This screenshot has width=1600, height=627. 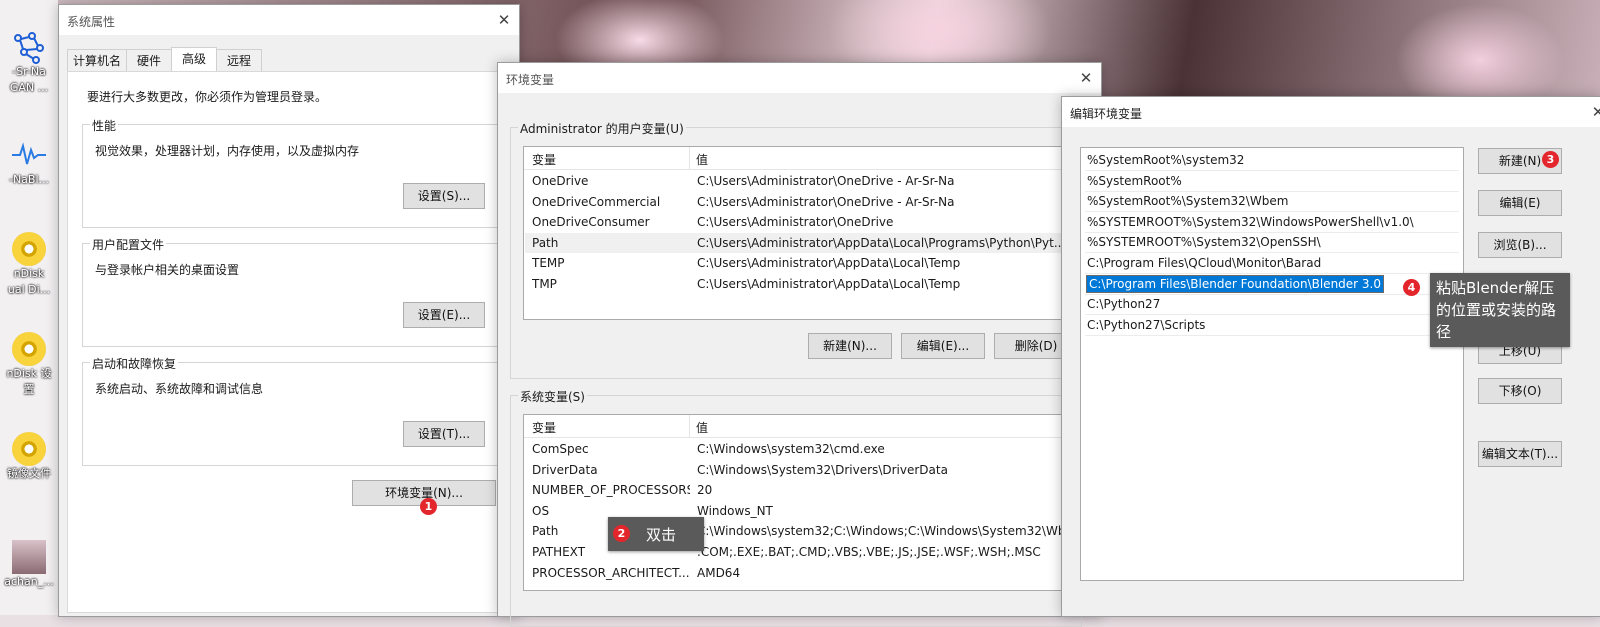 I want to click on variable-name: OS, so click(x=541, y=510).